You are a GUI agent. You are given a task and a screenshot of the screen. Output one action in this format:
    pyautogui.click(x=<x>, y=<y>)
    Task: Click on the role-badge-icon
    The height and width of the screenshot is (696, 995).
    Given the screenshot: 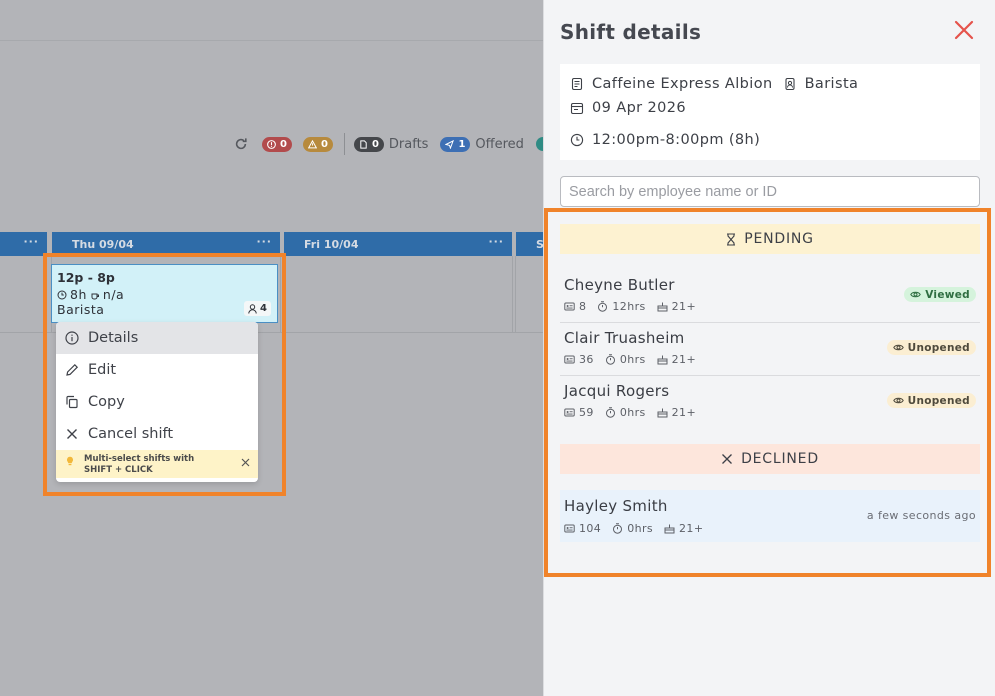 What is the action you would take?
    pyautogui.click(x=790, y=84)
    